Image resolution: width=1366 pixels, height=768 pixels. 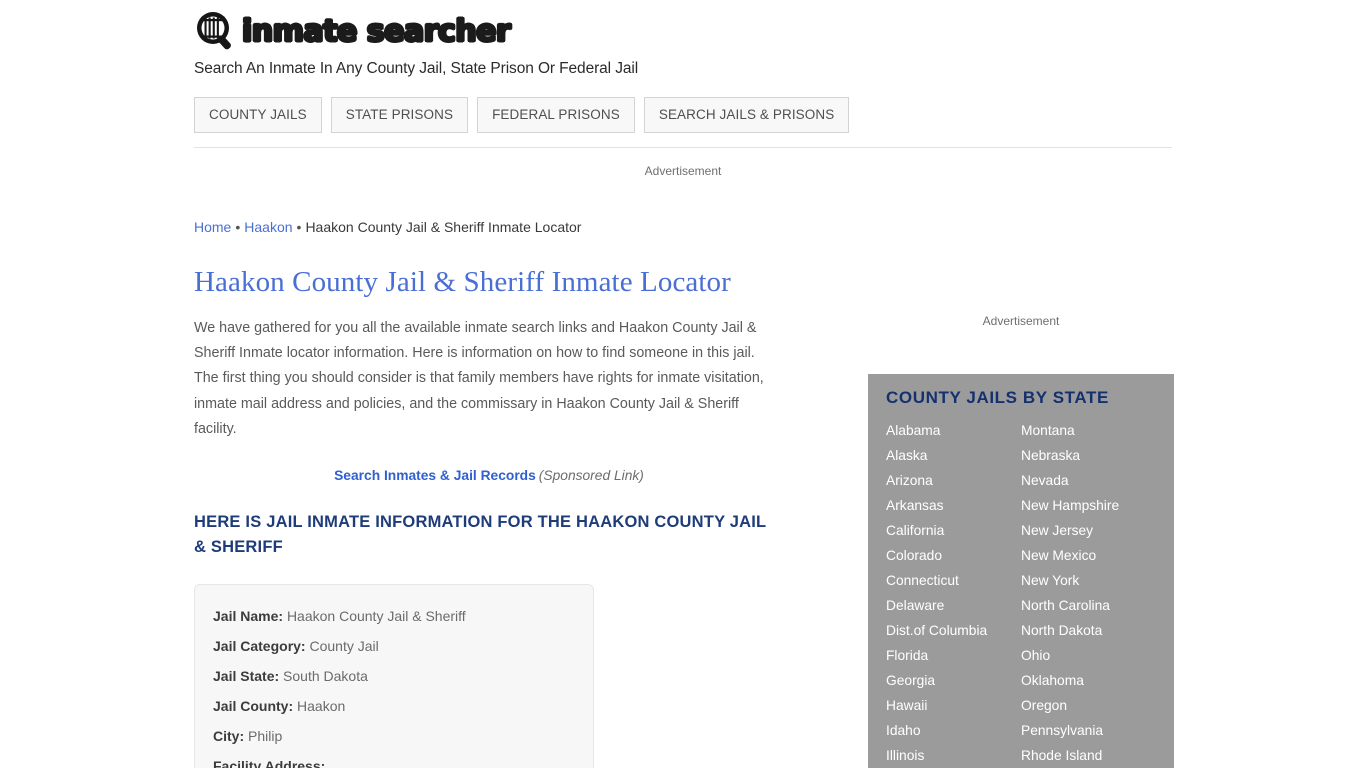 I want to click on state-link-new-hampshire: New Hampshire, so click(x=1088, y=505).